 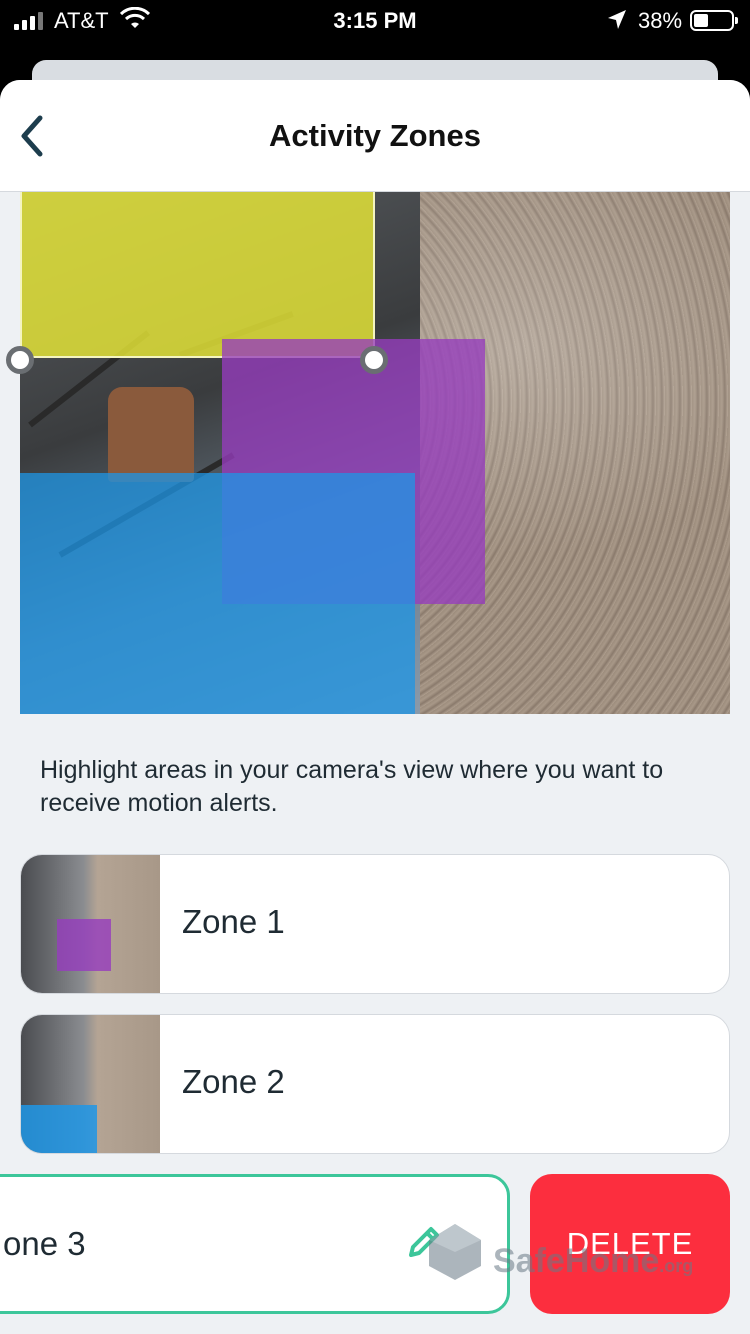 I want to click on zone-1-thumbnail, so click(x=90, y=924).